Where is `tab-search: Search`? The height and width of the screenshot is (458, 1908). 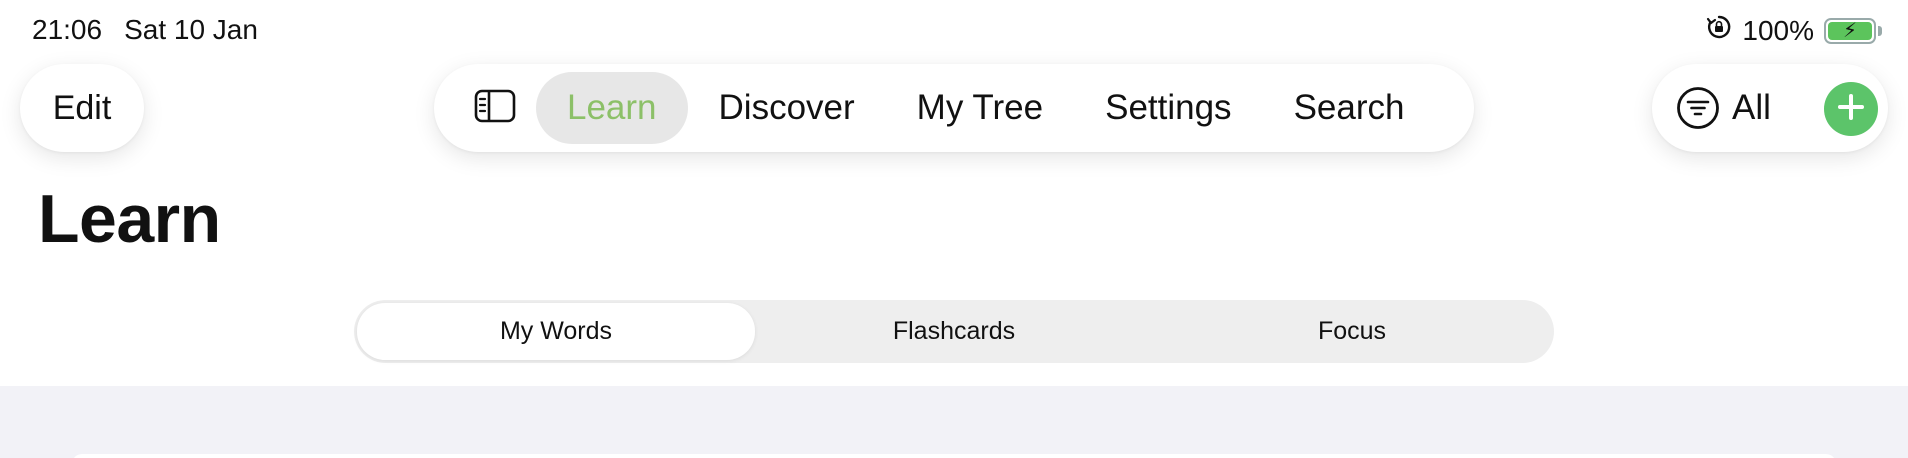 tab-search: Search is located at coordinates (1349, 108).